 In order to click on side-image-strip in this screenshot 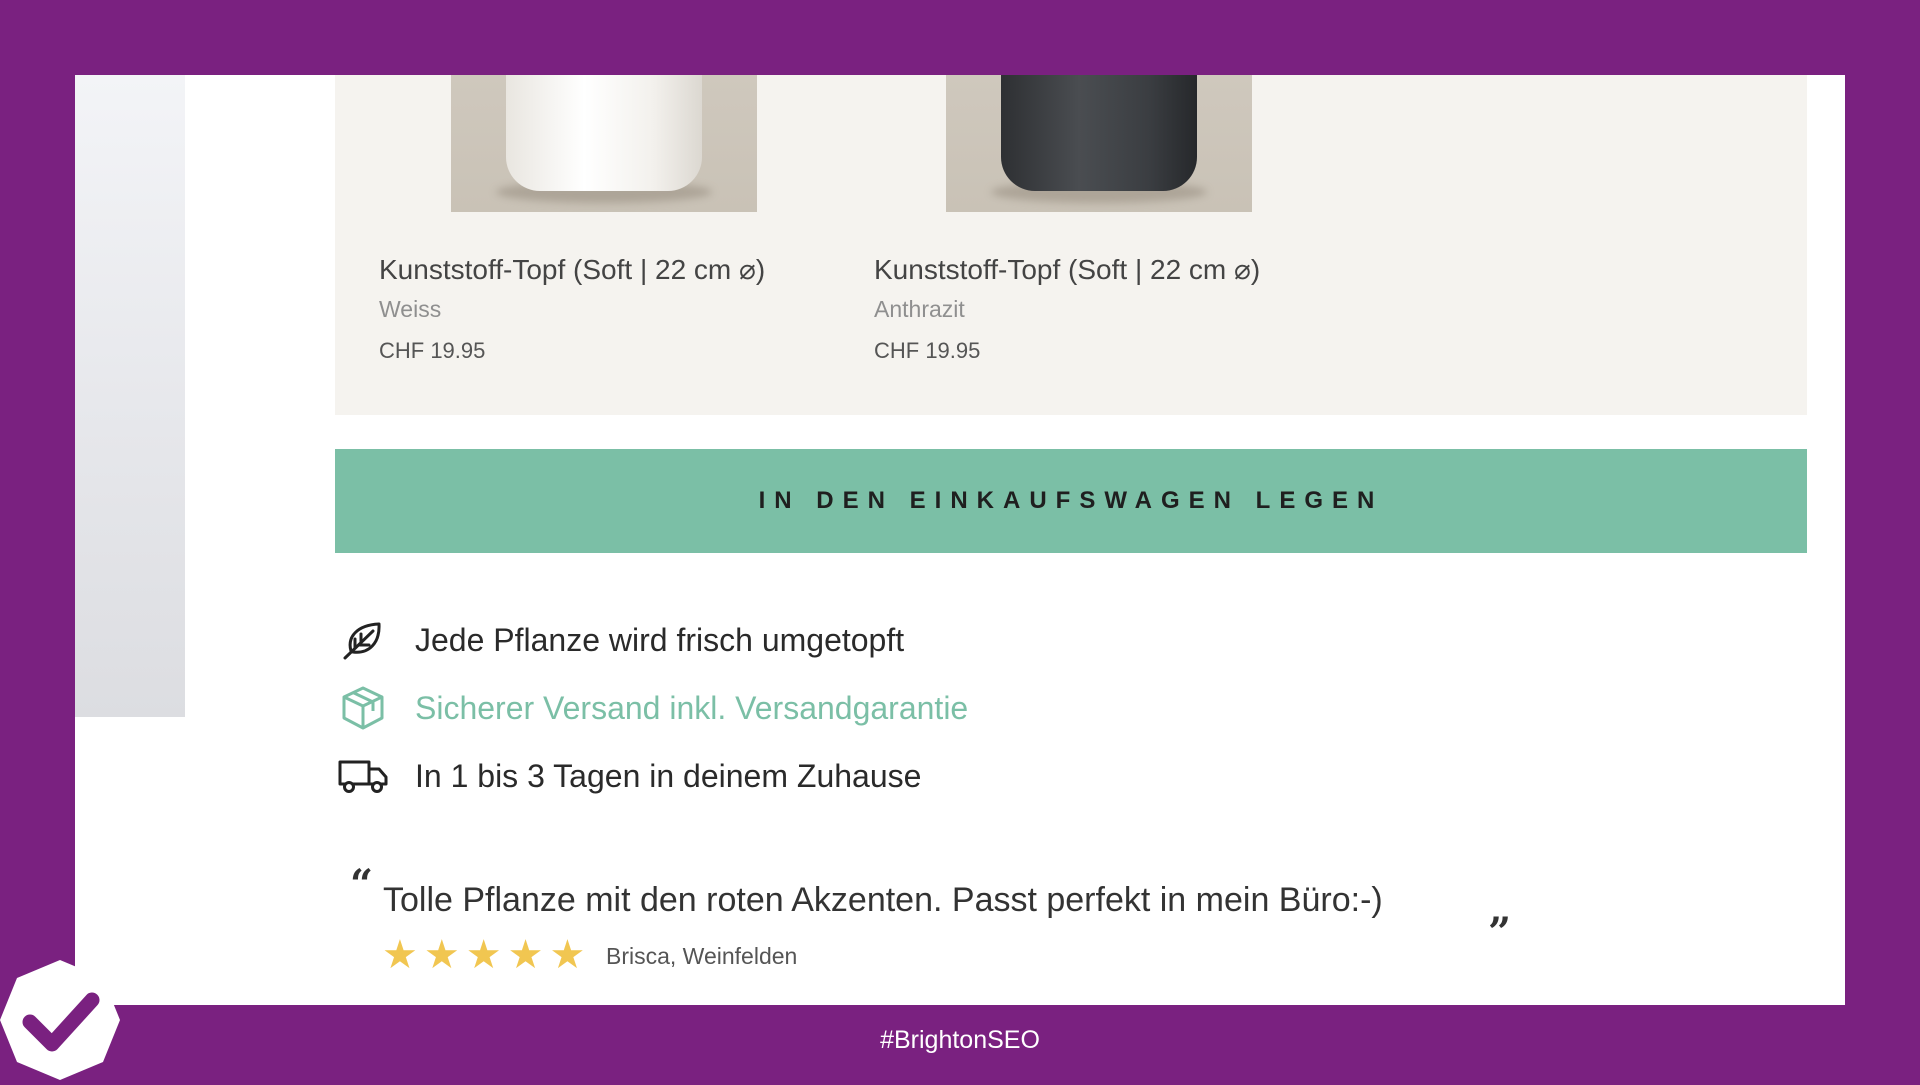, I will do `click(130, 396)`.